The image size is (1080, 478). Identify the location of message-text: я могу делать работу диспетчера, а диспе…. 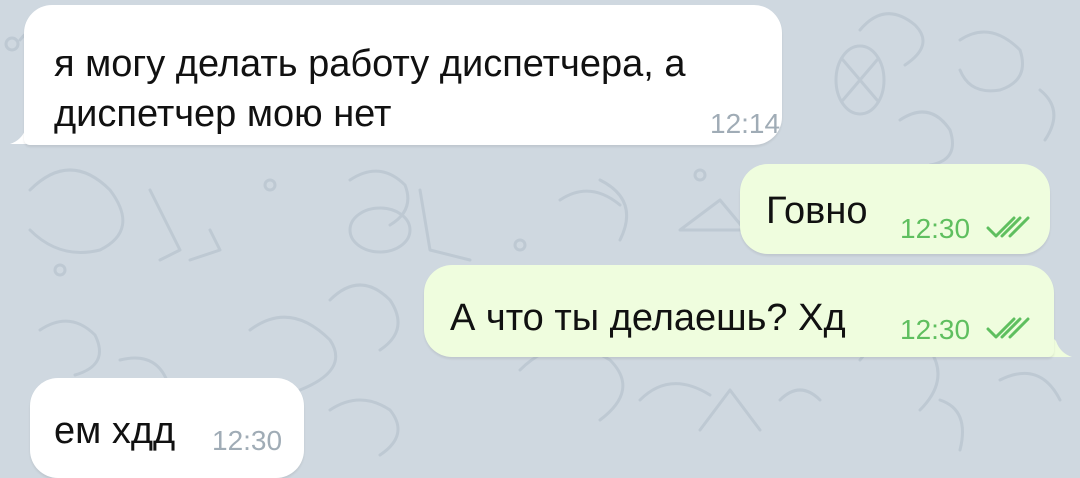
(370, 89).